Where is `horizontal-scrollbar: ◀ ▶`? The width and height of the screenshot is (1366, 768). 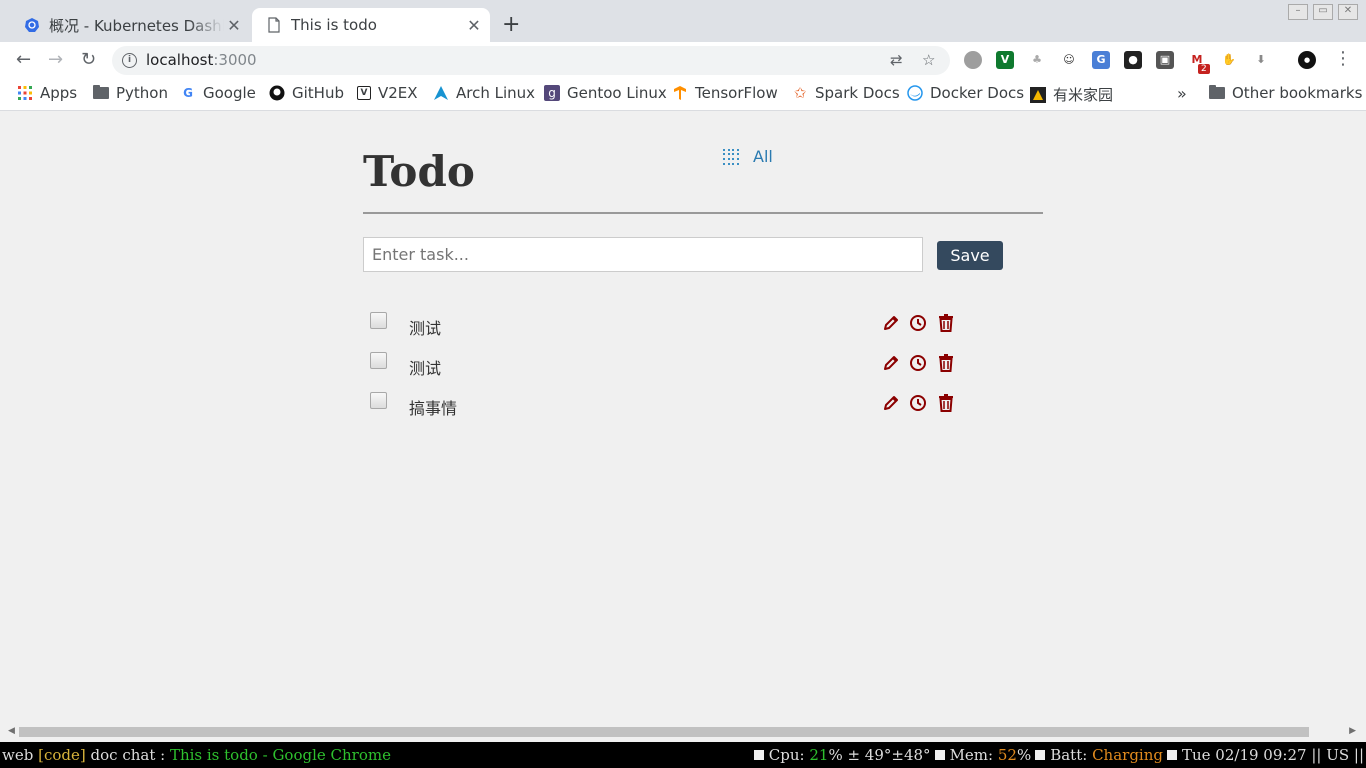
horizontal-scrollbar: ◀ ▶ is located at coordinates (682, 732).